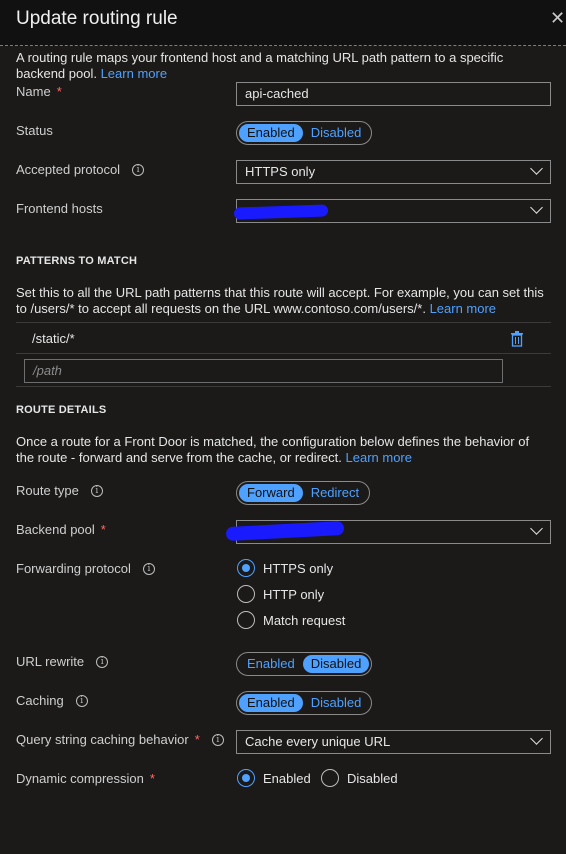 Image resolution: width=566 pixels, height=854 pixels. I want to click on caching-toggle: Enabled Disabled, so click(304, 703).